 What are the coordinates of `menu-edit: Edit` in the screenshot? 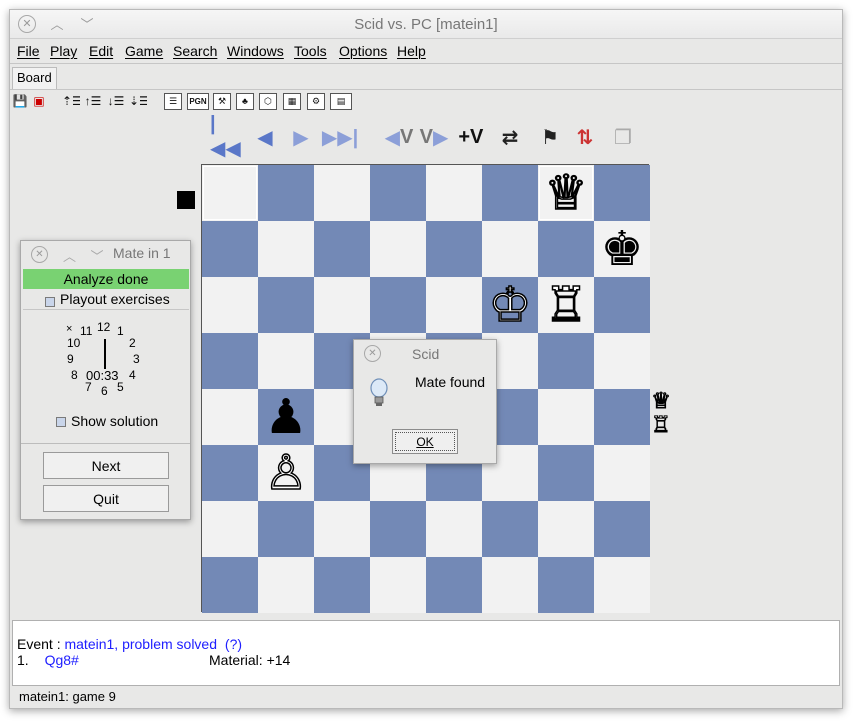 It's located at (101, 51).